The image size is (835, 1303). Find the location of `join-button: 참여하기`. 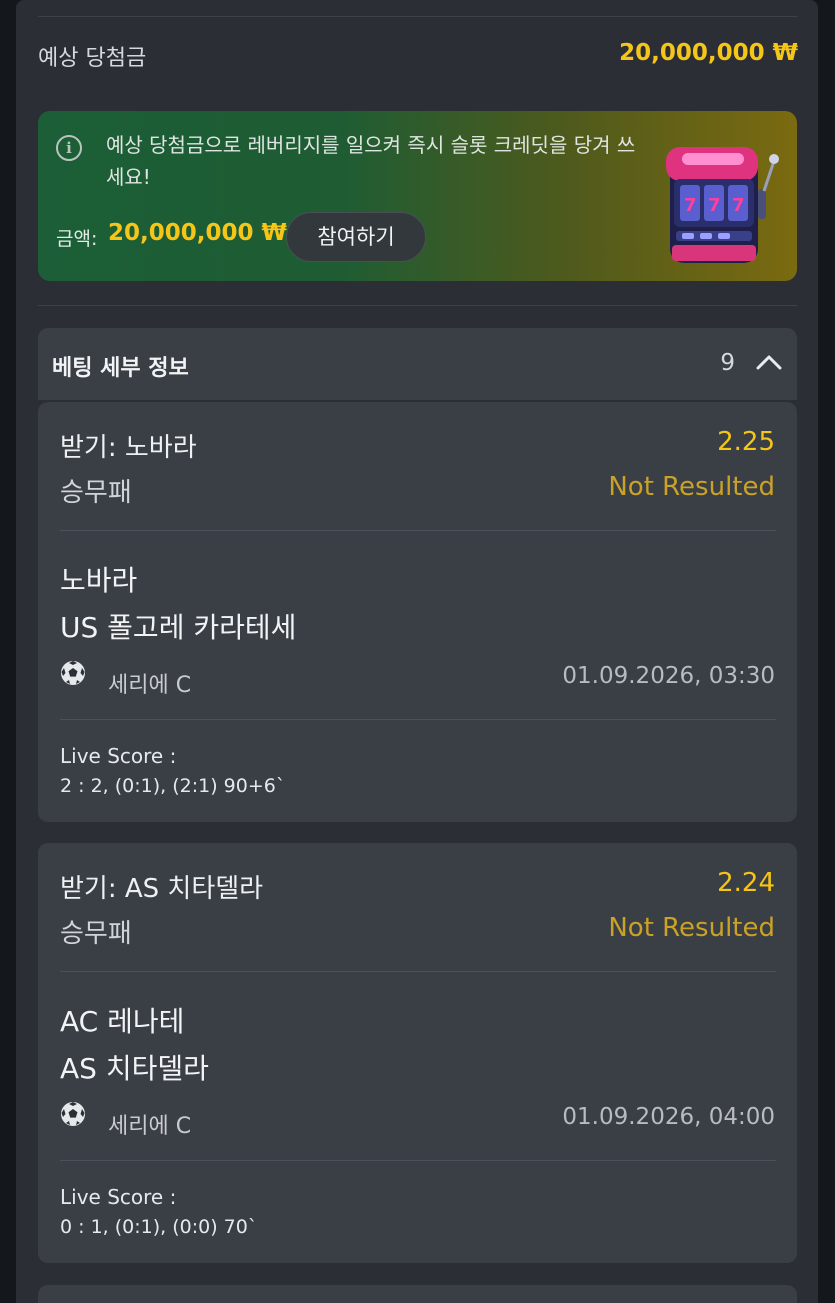

join-button: 참여하기 is located at coordinates (356, 237).